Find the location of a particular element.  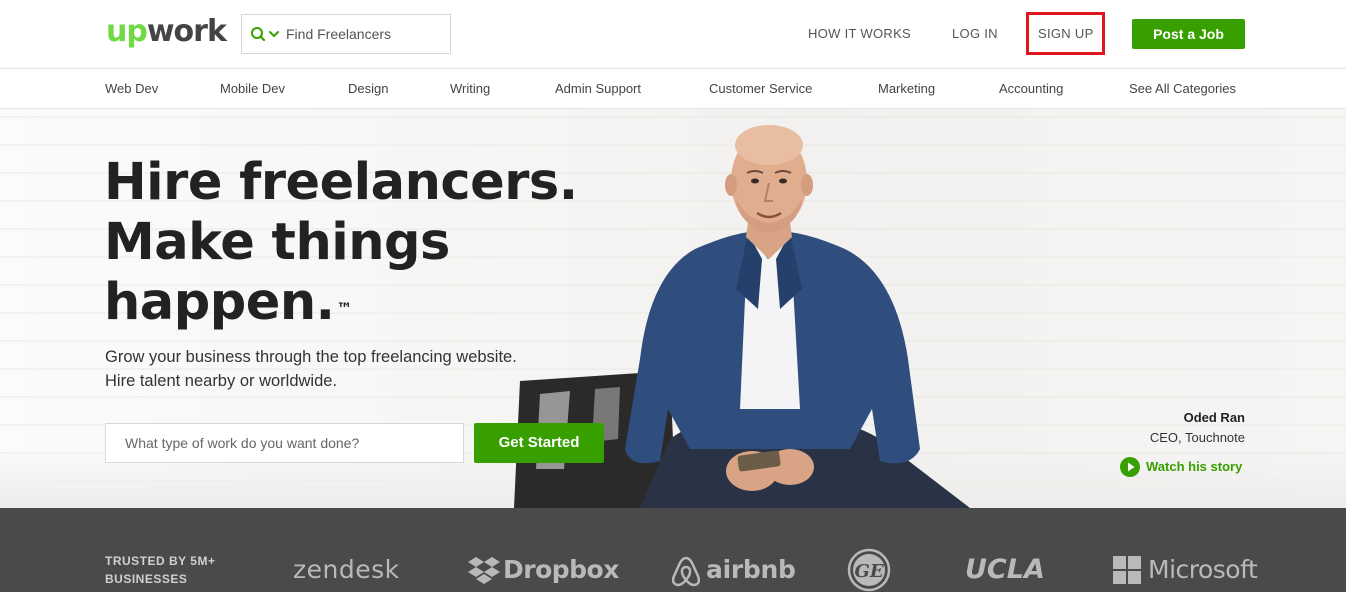

headline-line-3: happen. ™ is located at coordinates (344, 303).